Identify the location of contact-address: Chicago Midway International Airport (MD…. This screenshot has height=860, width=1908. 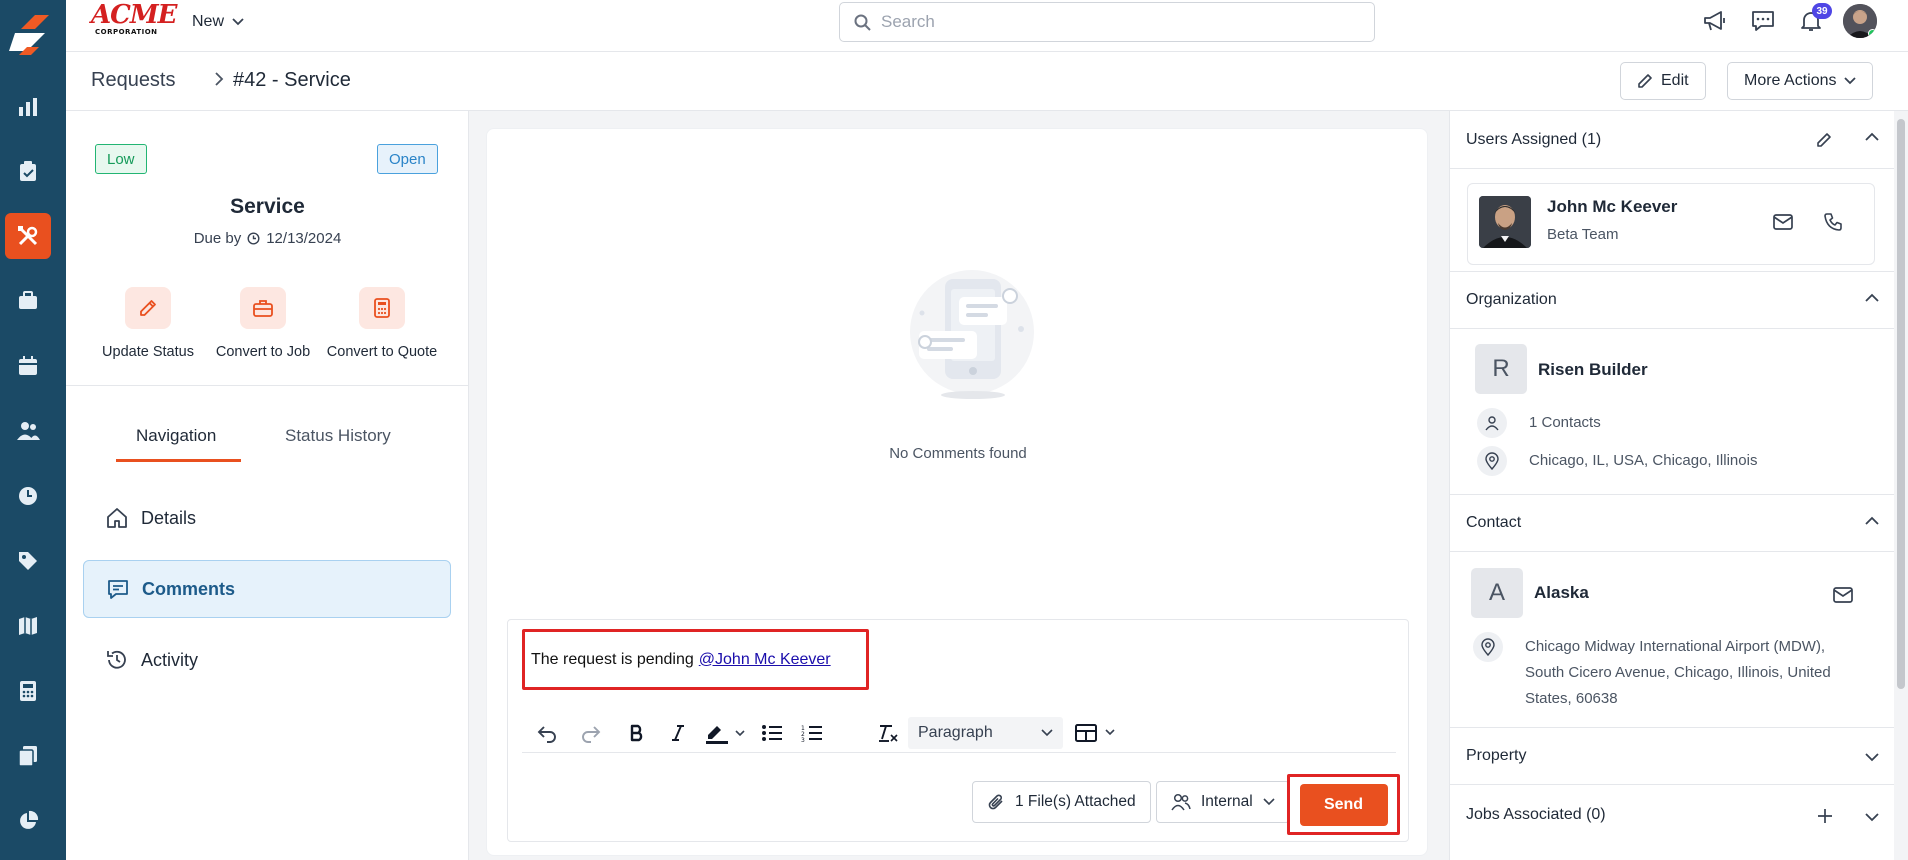
(1678, 673).